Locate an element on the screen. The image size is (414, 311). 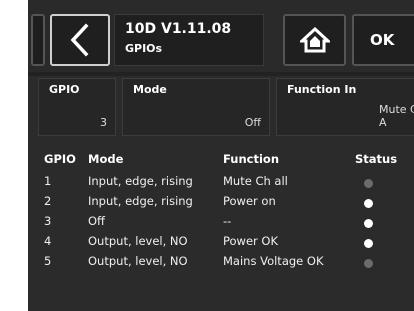
chevron-left-icon is located at coordinates (79, 40).